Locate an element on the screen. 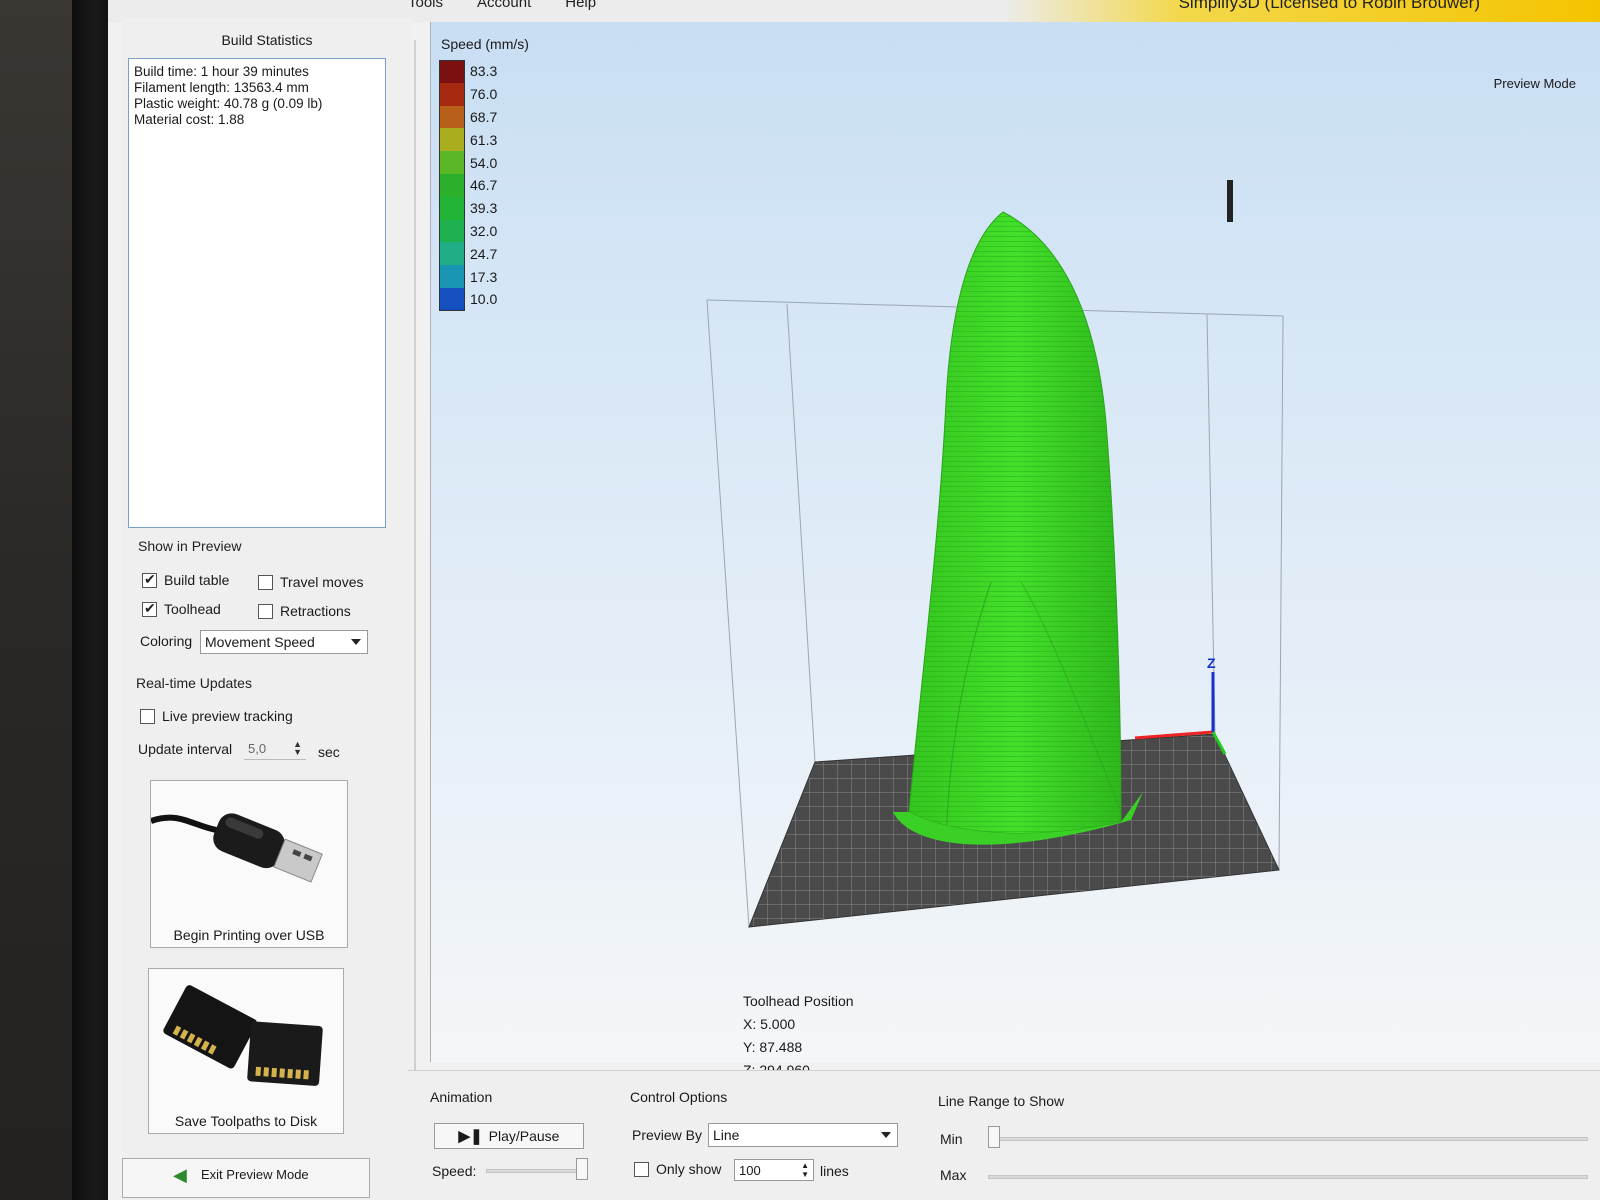  save-toolpaths-button: Save Toolpaths to Disk is located at coordinates (246, 1051).